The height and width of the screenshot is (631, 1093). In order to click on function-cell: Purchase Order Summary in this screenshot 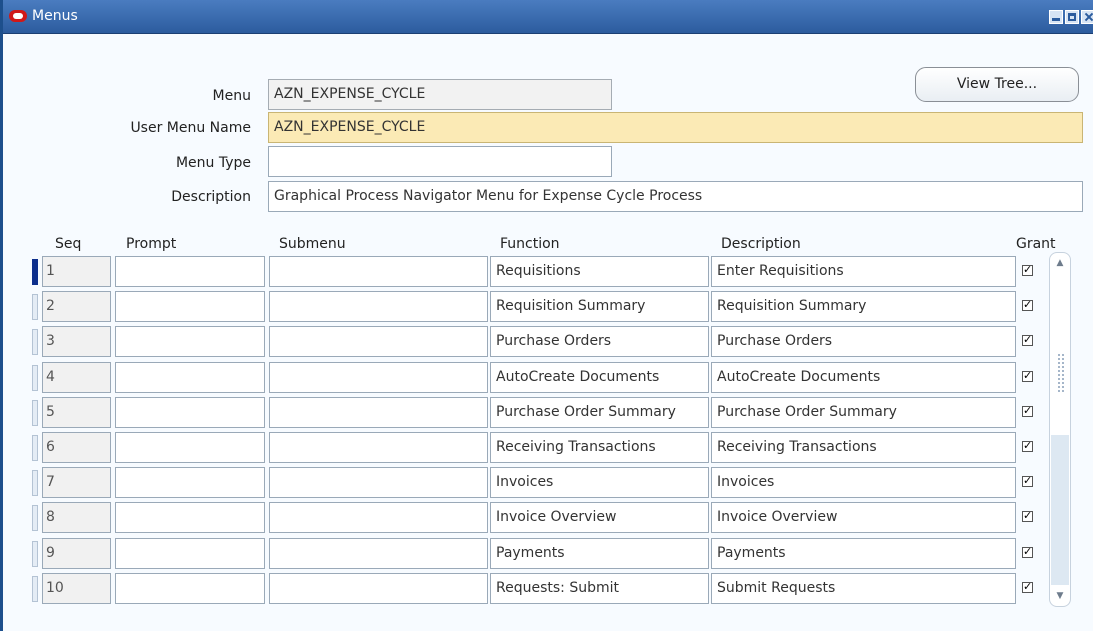, I will do `click(599, 412)`.